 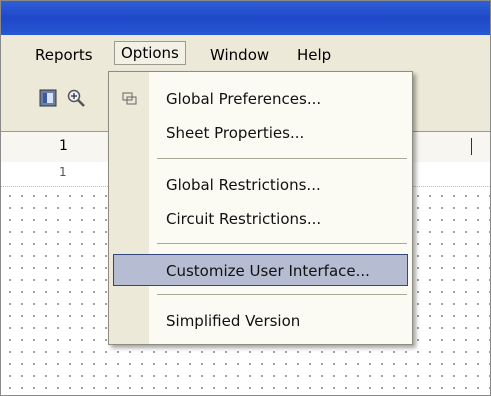 What do you see at coordinates (471, 146) in the screenshot?
I see `ruler-tick` at bounding box center [471, 146].